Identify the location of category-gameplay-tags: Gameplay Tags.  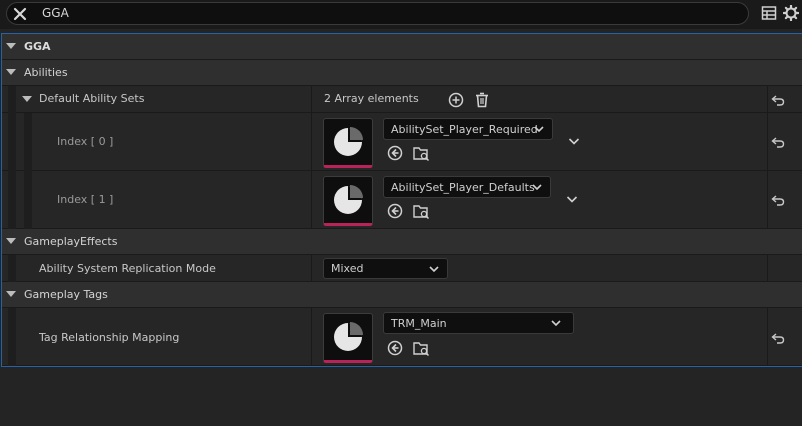
(402, 295).